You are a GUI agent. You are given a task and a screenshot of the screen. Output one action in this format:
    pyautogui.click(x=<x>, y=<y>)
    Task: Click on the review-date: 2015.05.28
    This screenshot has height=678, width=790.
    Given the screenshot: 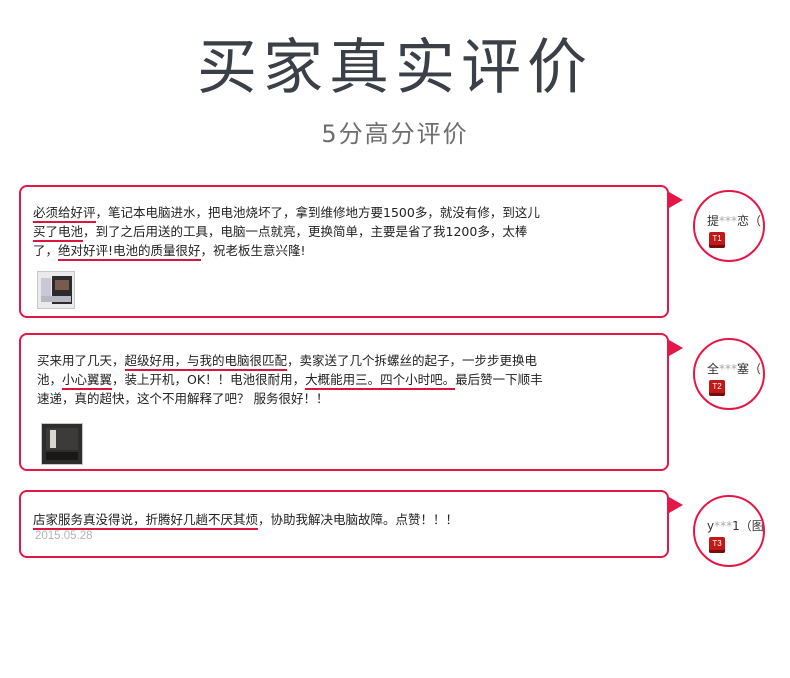 What is the action you would take?
    pyautogui.click(x=64, y=536)
    